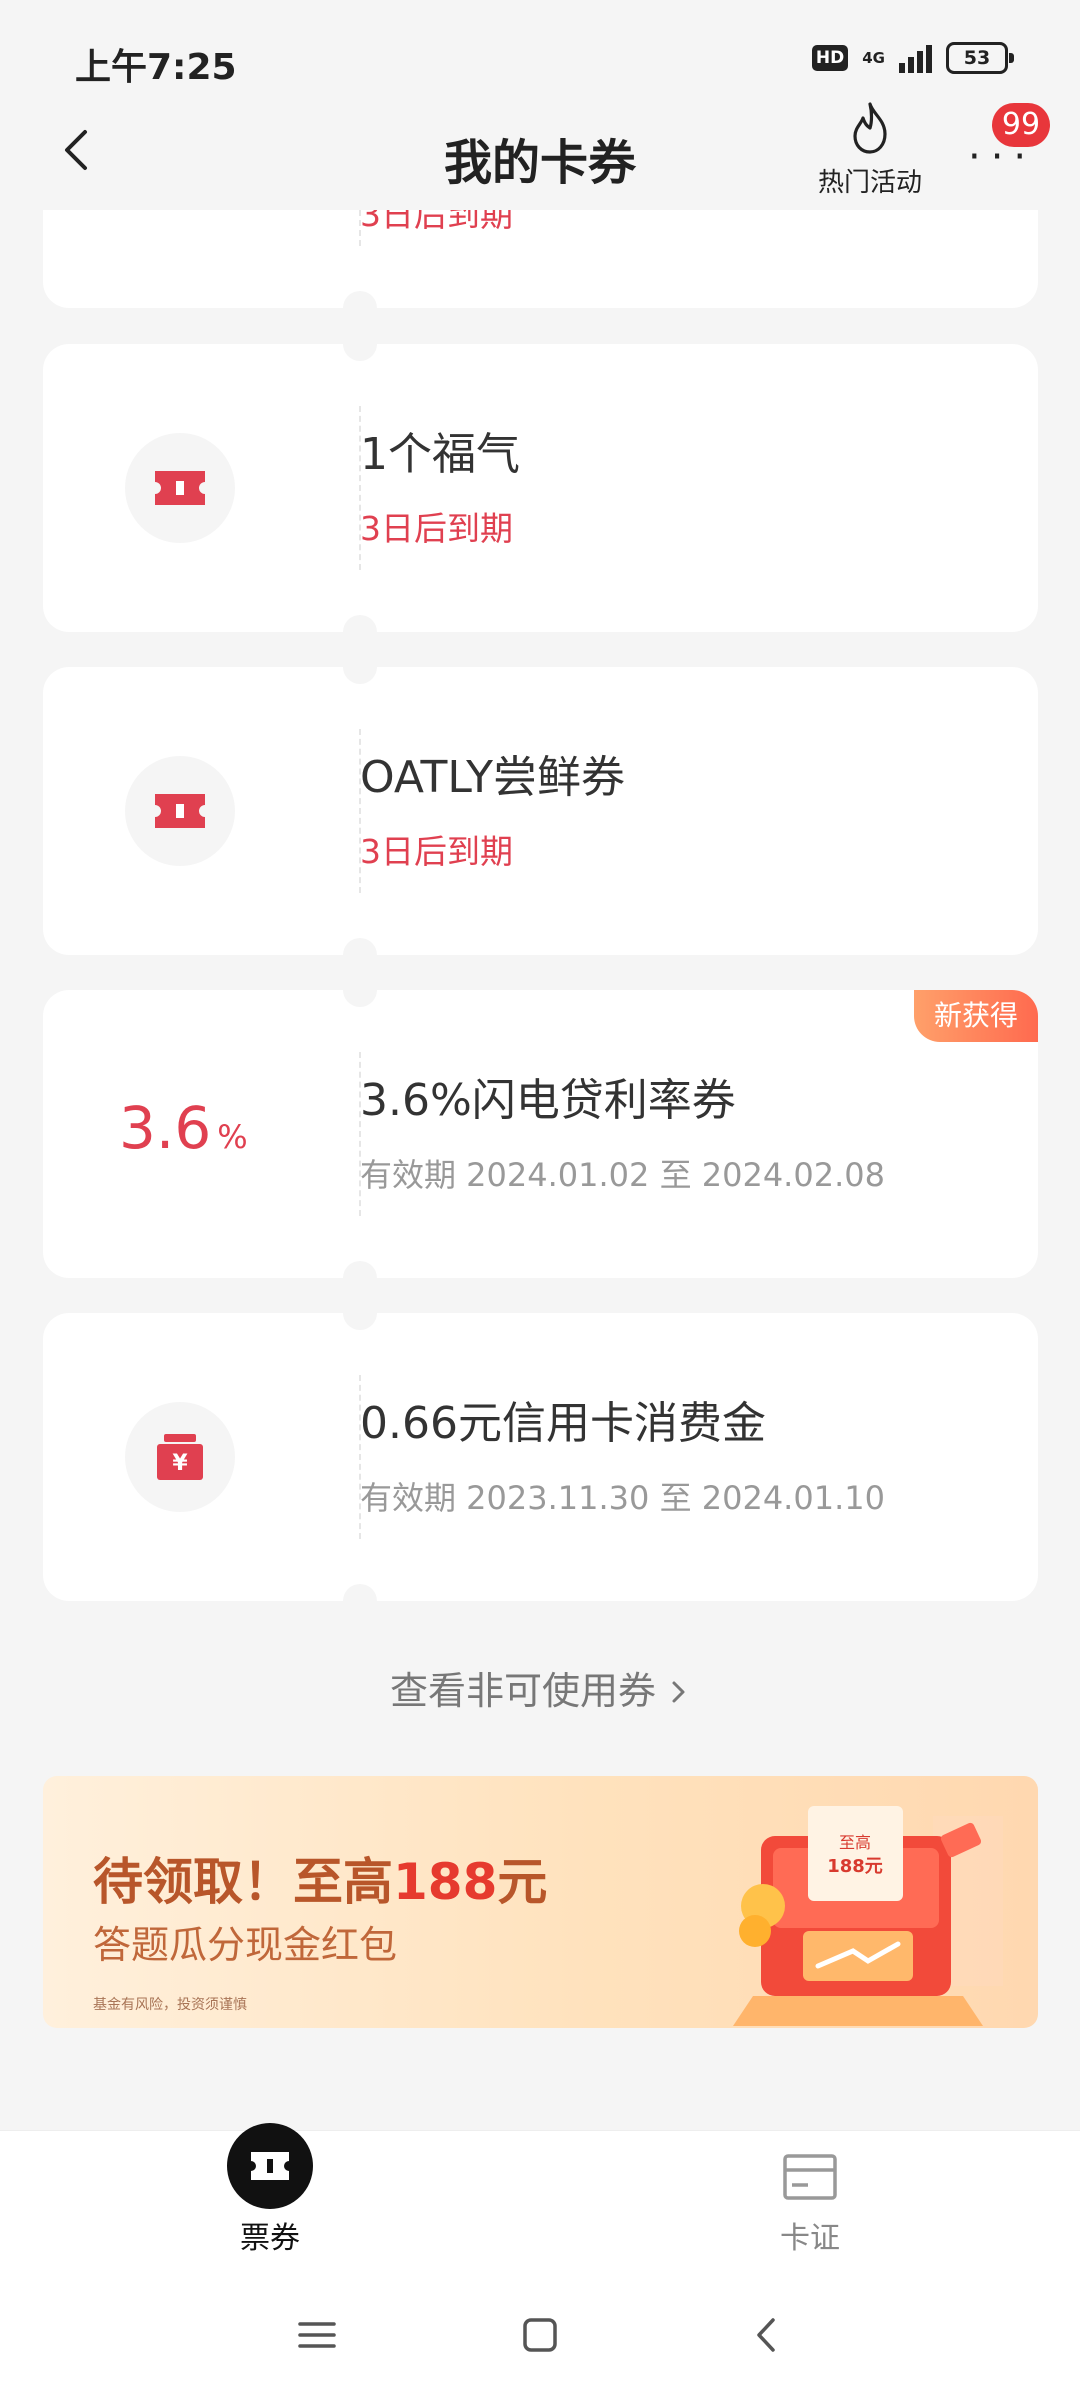  What do you see at coordinates (563, 1423) in the screenshot?
I see `coupon-title: 0.66元信用卡消费金` at bounding box center [563, 1423].